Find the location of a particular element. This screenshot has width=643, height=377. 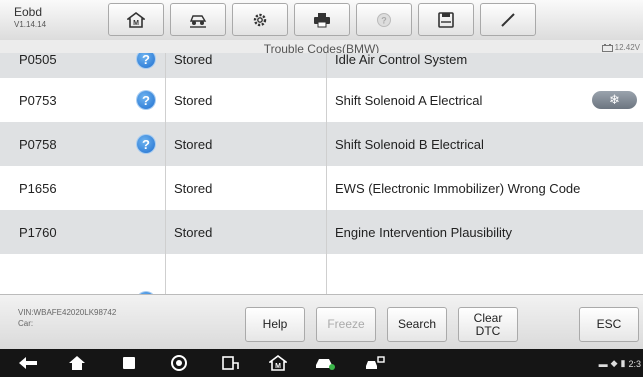

settings-gear-icon is located at coordinates (260, 19).